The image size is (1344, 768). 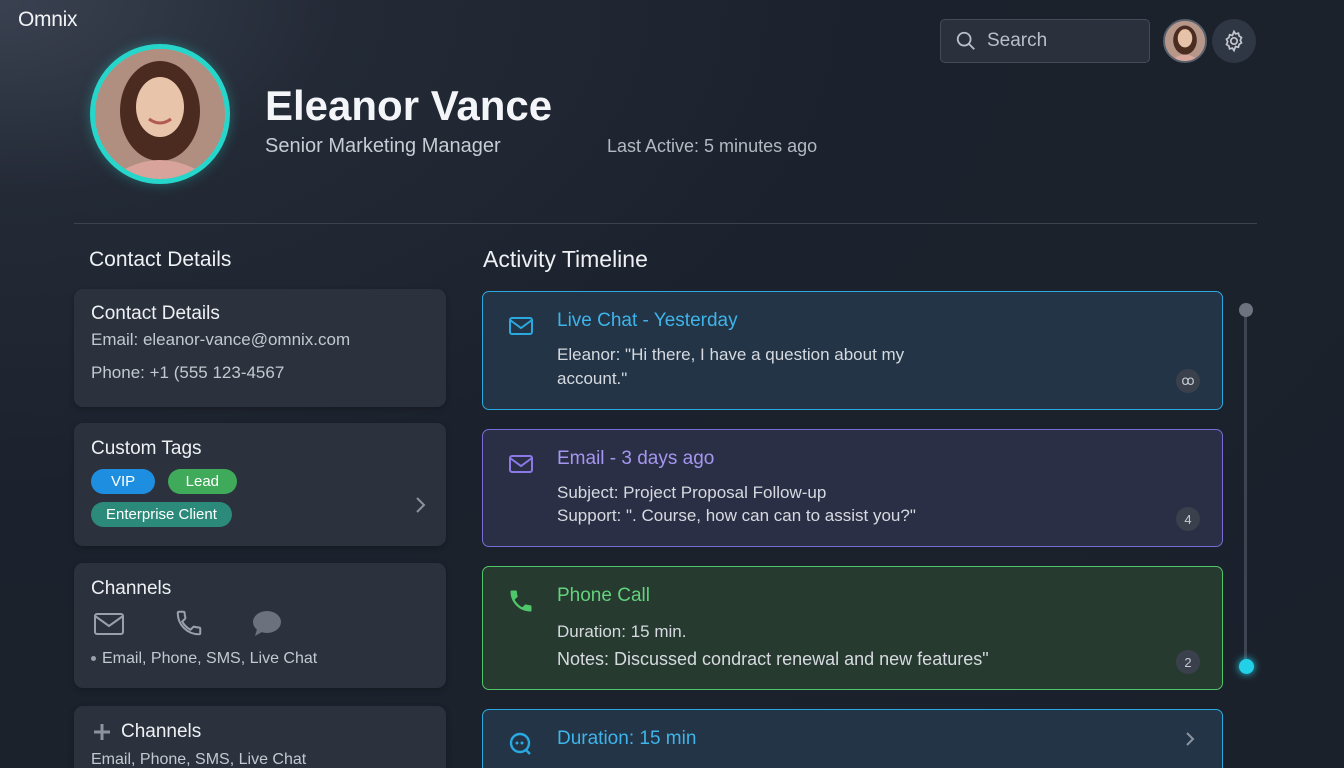 I want to click on gear-icon, so click(x=1234, y=41).